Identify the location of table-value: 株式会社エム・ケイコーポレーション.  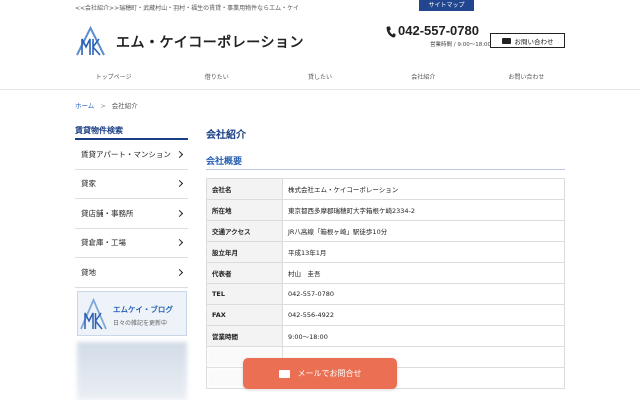
(423, 189).